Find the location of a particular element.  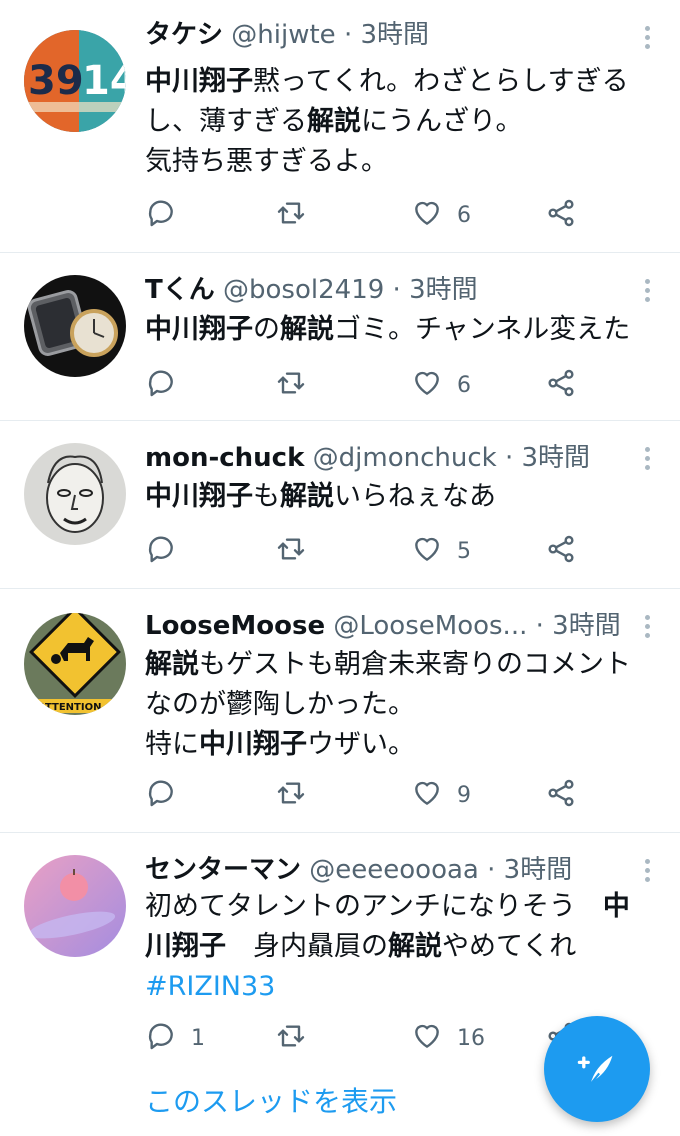

moose-sign-avatar-icon: ATTENTION is located at coordinates (75, 664).